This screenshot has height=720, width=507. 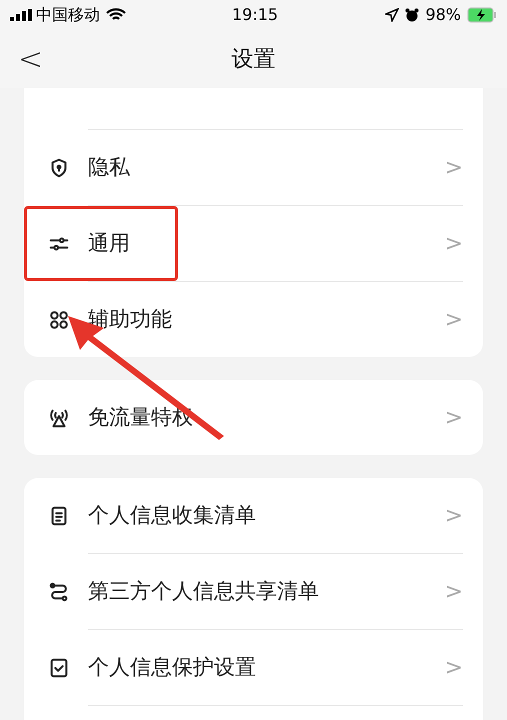 I want to click on broadcast-icon, so click(x=59, y=417).